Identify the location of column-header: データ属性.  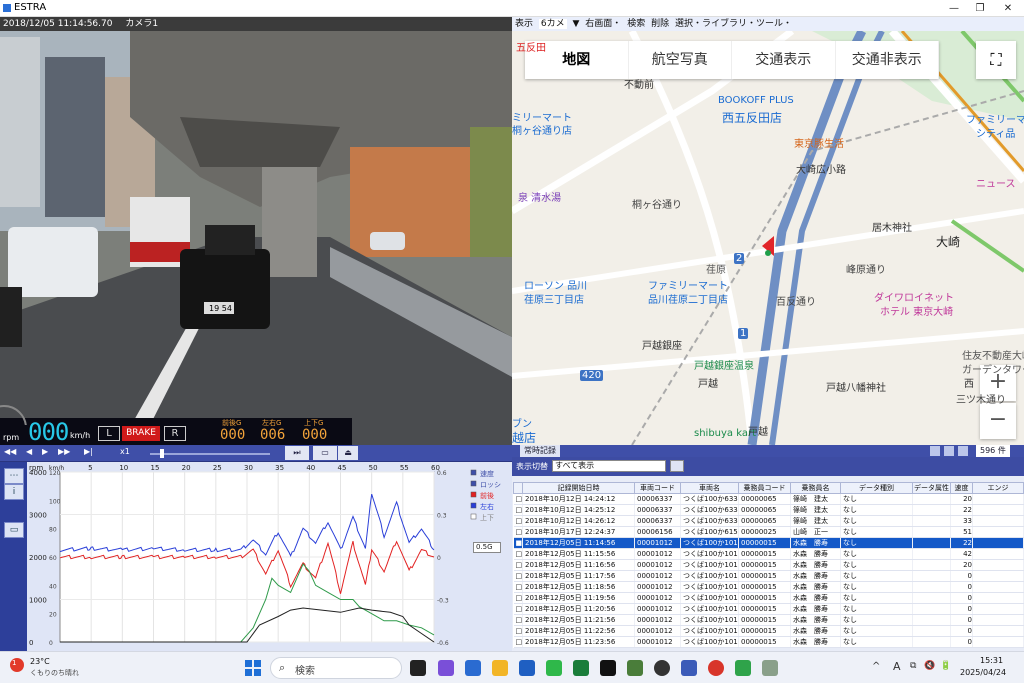
(931, 488).